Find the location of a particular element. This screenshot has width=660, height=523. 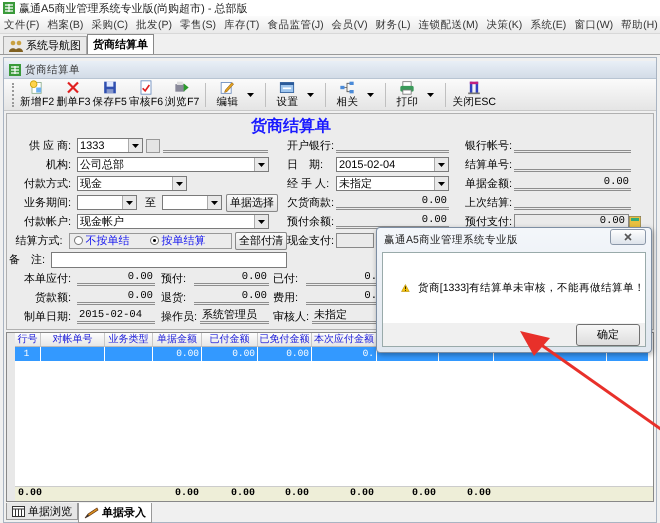

radio-label: 按单结算 is located at coordinates (184, 240).